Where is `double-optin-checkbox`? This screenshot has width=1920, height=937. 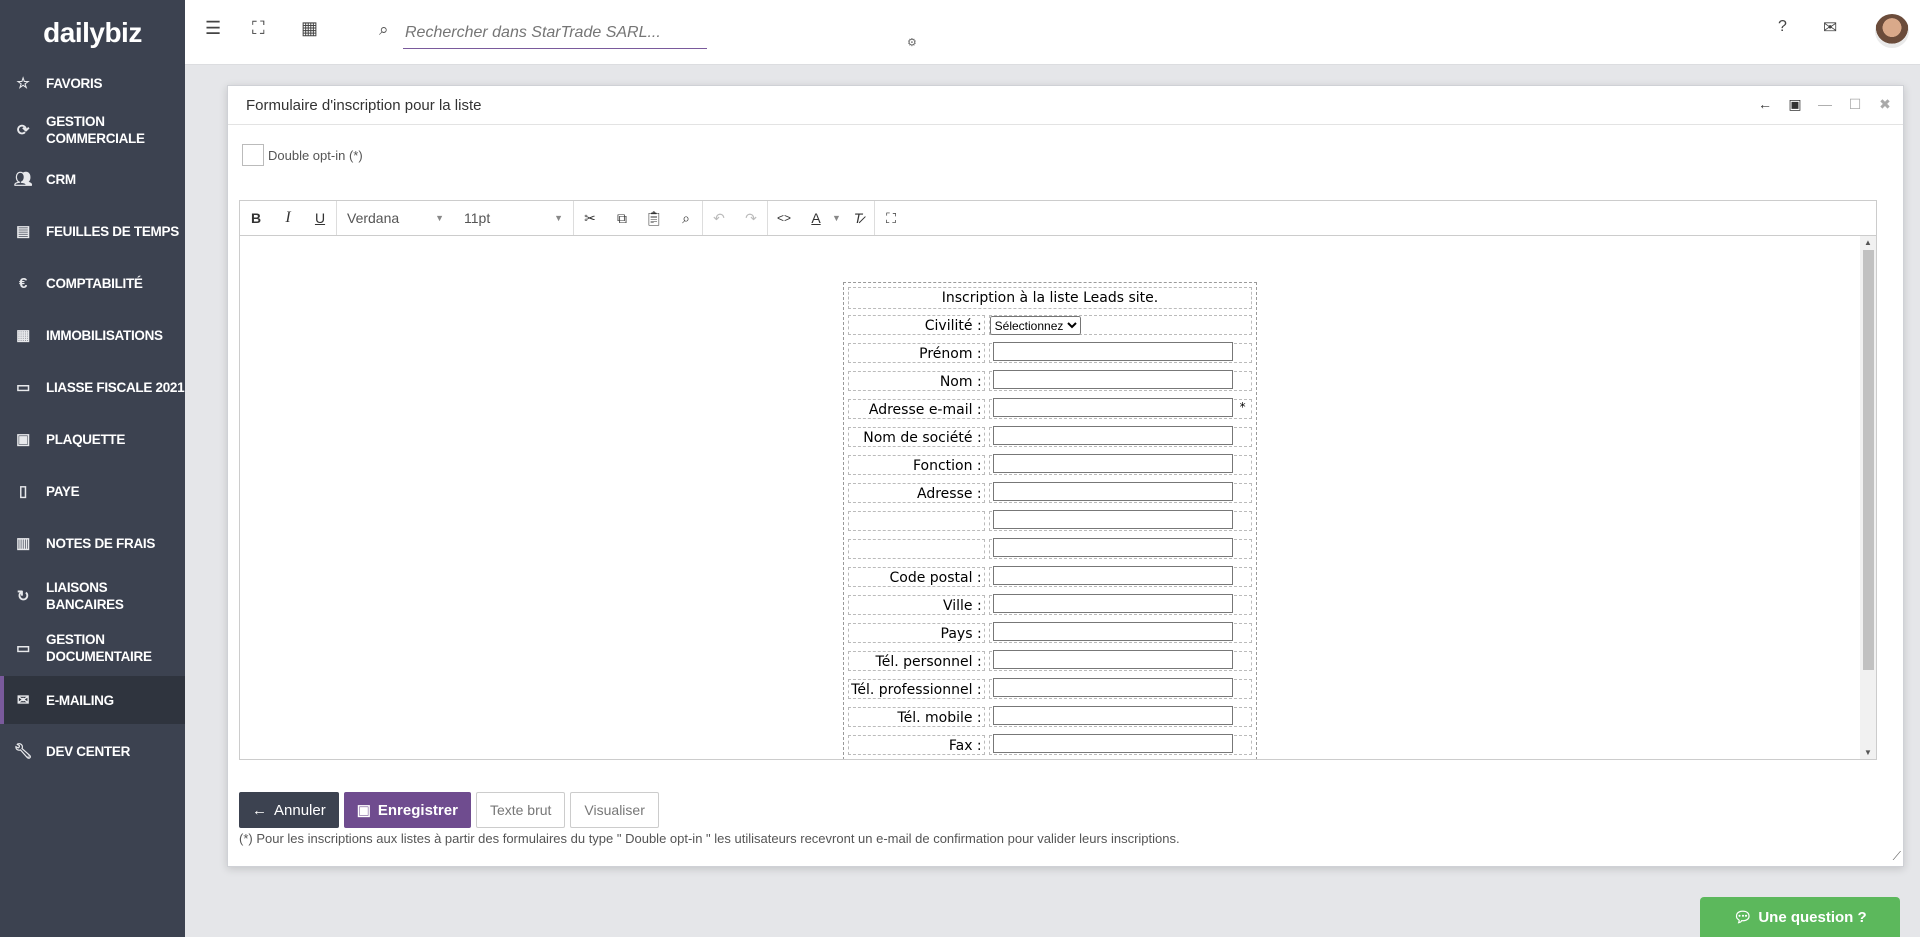
double-optin-checkbox is located at coordinates (253, 155).